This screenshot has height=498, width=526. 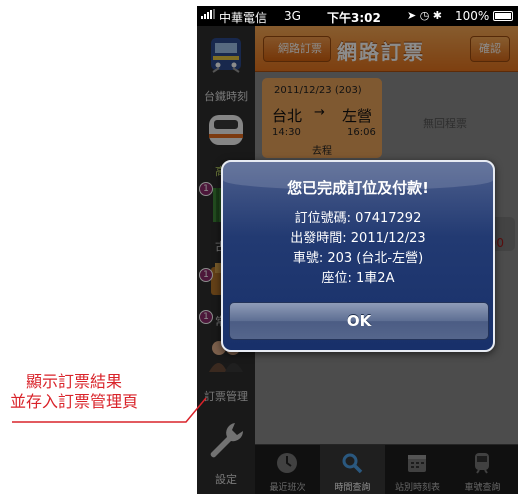 I want to click on annotation-line-1: 顯示訂票結果, so click(x=74, y=381).